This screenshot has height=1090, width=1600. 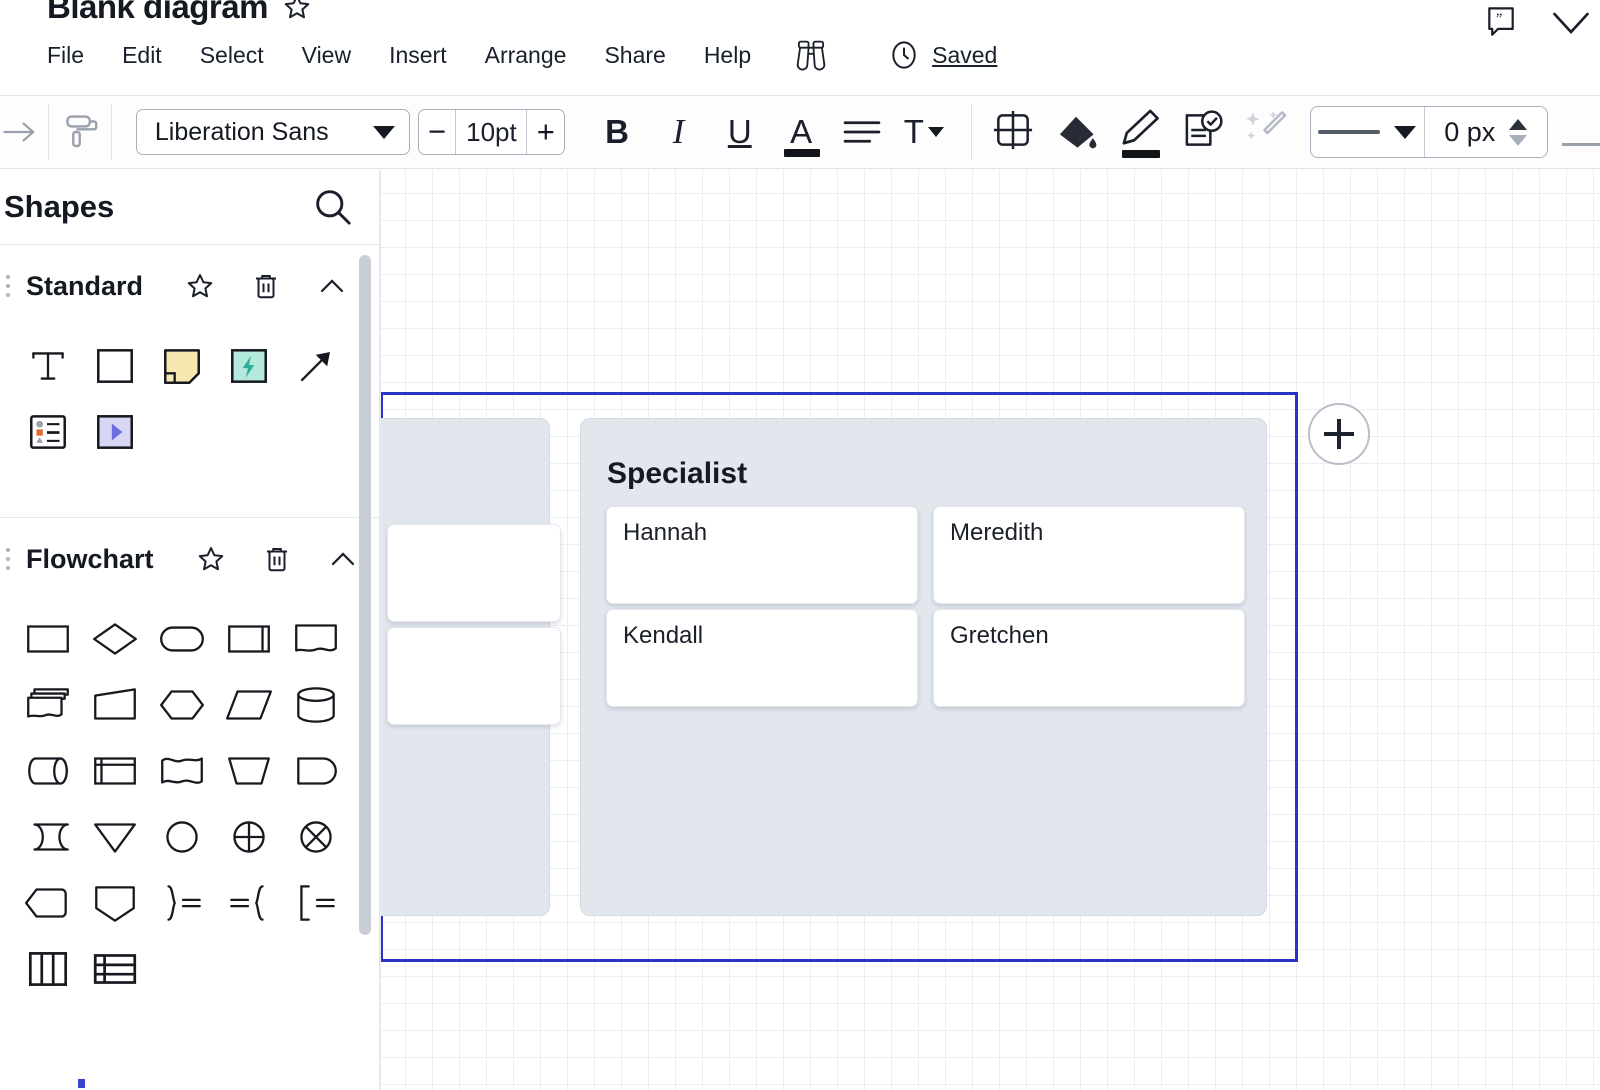 I want to click on shape-manual-input-shape, so click(x=114, y=705).